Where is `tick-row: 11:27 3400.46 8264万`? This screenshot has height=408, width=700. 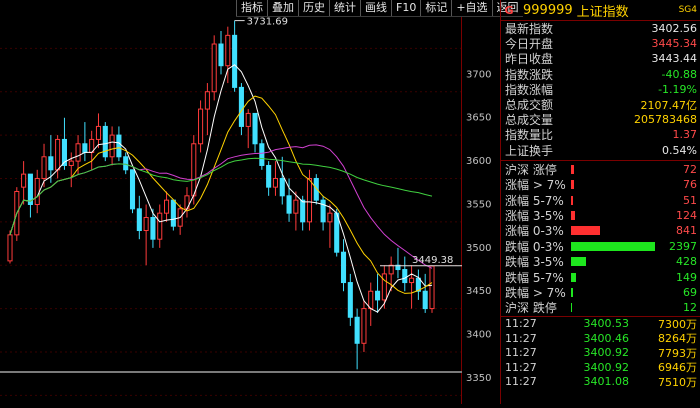 tick-row: 11:27 3400.46 8264万 is located at coordinates (600, 338).